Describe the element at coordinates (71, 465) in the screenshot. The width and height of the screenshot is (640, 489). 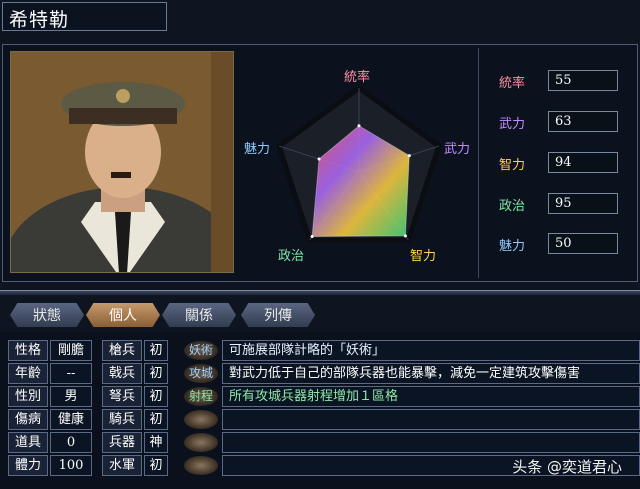
I see `attr-value: 100` at that location.